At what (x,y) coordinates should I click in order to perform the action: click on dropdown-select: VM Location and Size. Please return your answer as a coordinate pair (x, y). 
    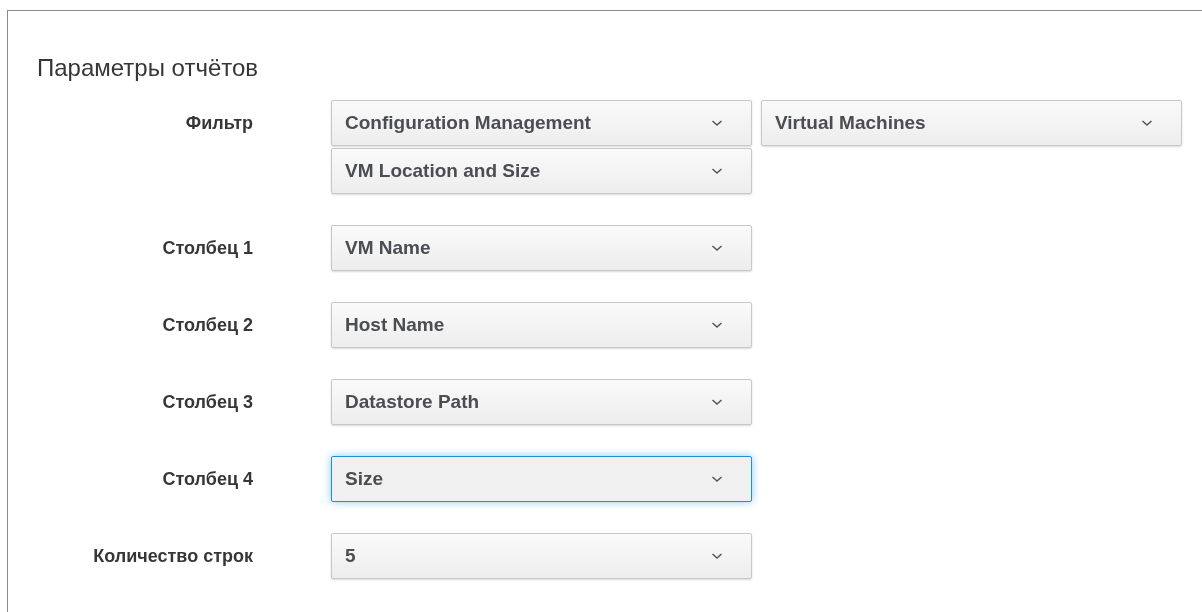
    Looking at the image, I should click on (541, 171).